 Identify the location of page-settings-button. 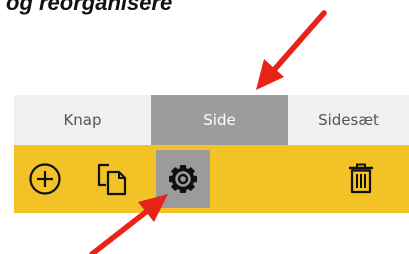
(183, 179).